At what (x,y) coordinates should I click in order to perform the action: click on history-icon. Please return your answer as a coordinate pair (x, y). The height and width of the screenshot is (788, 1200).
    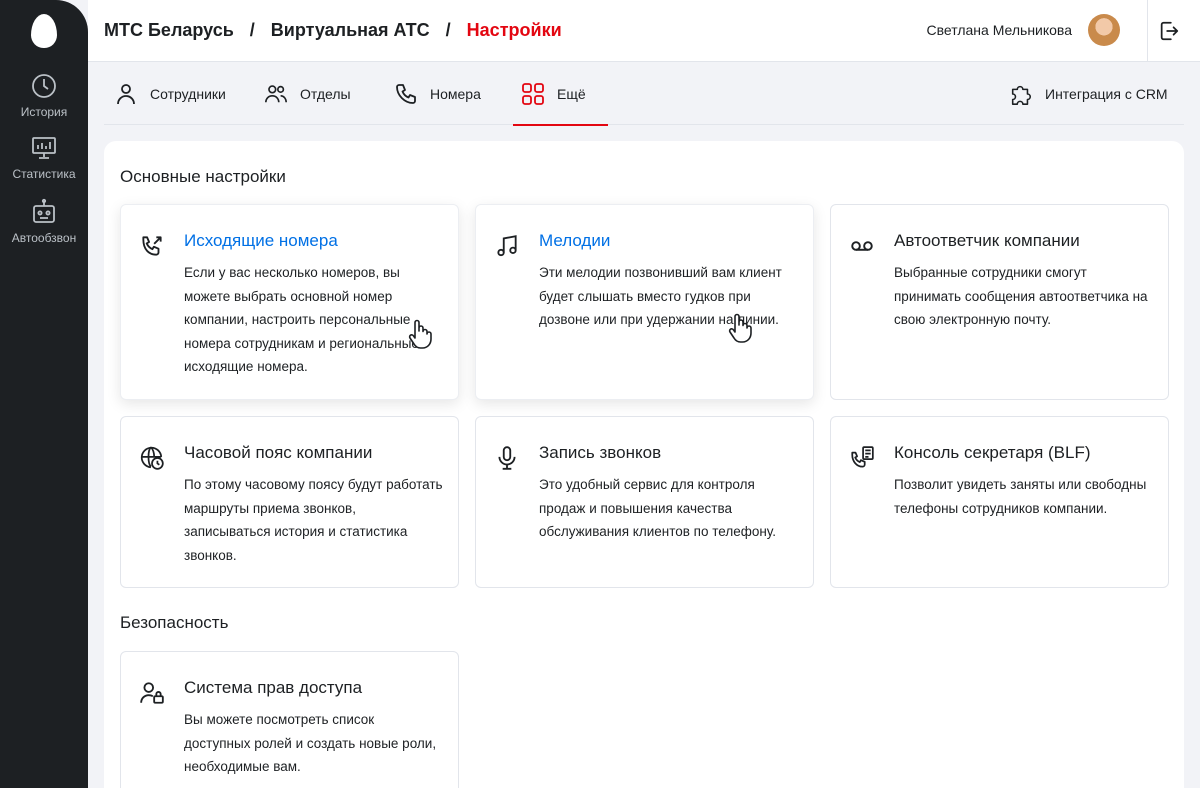
    Looking at the image, I should click on (44, 86).